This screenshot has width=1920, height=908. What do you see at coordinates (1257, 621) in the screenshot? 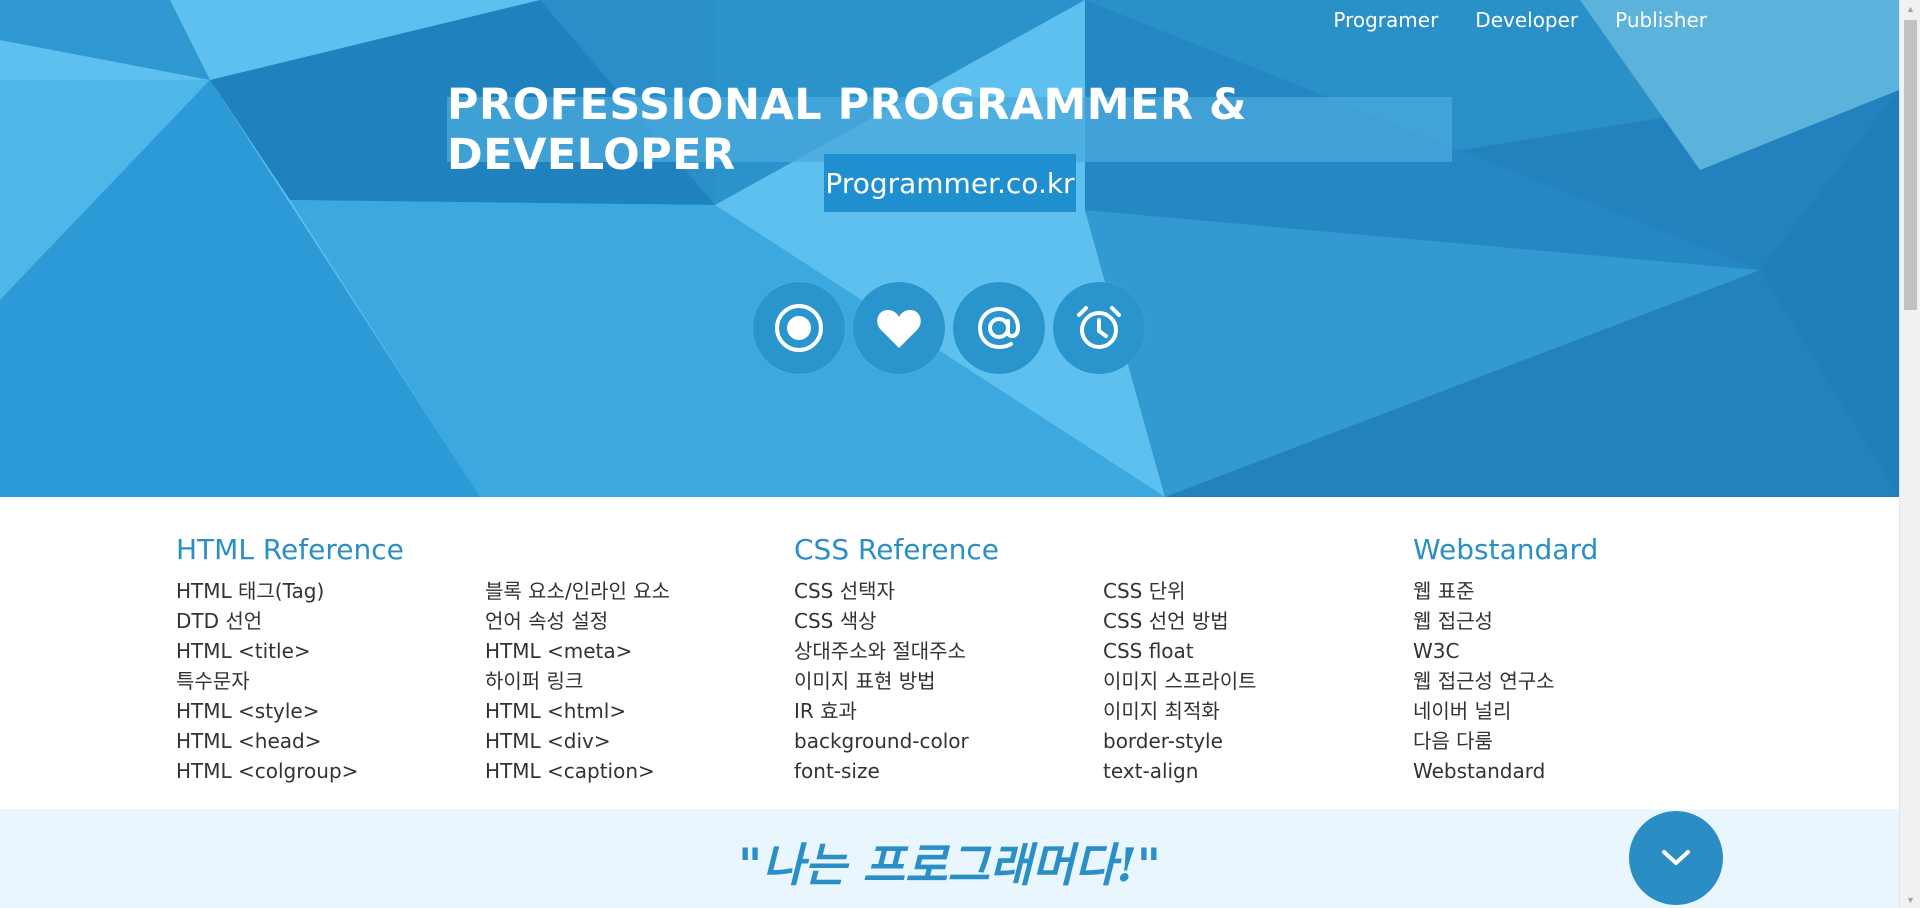
I see `list-item: CSS 선언 방법` at bounding box center [1257, 621].